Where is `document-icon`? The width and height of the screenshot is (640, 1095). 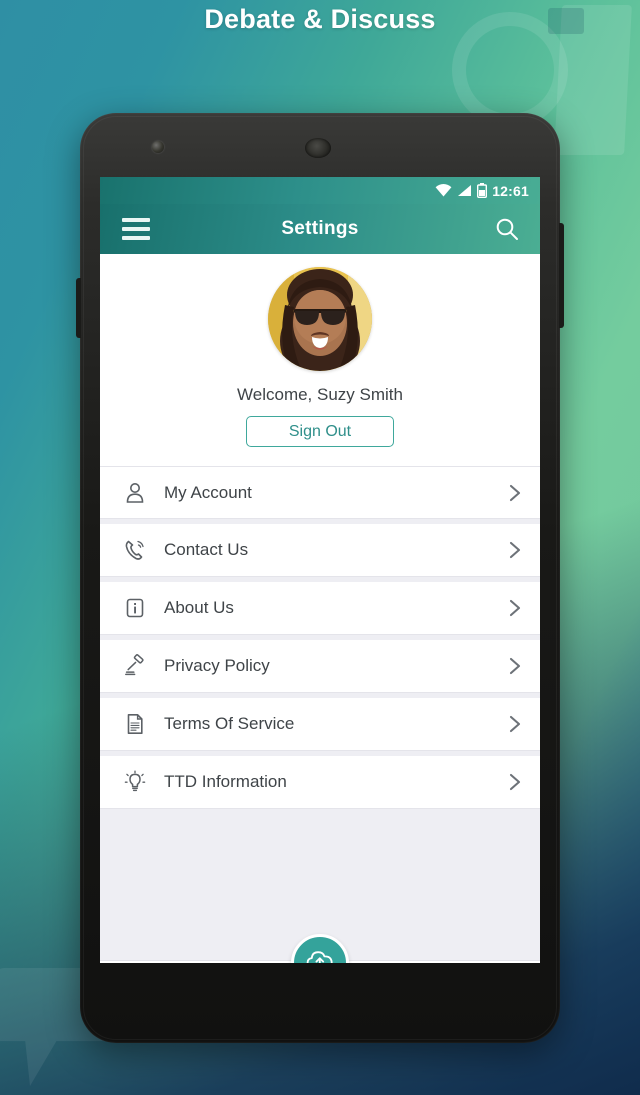 document-icon is located at coordinates (135, 724).